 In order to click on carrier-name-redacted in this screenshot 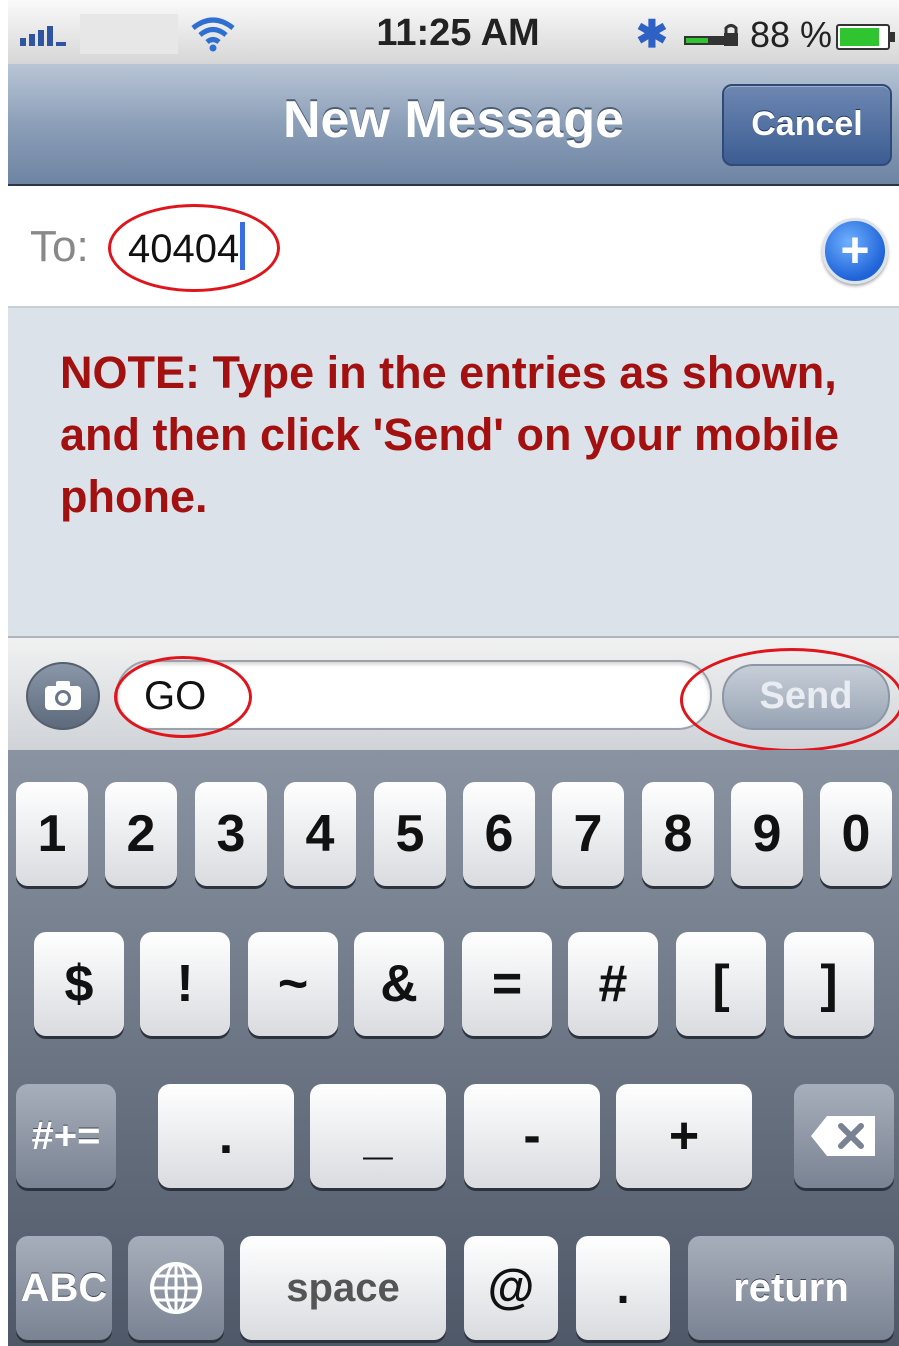, I will do `click(129, 34)`.